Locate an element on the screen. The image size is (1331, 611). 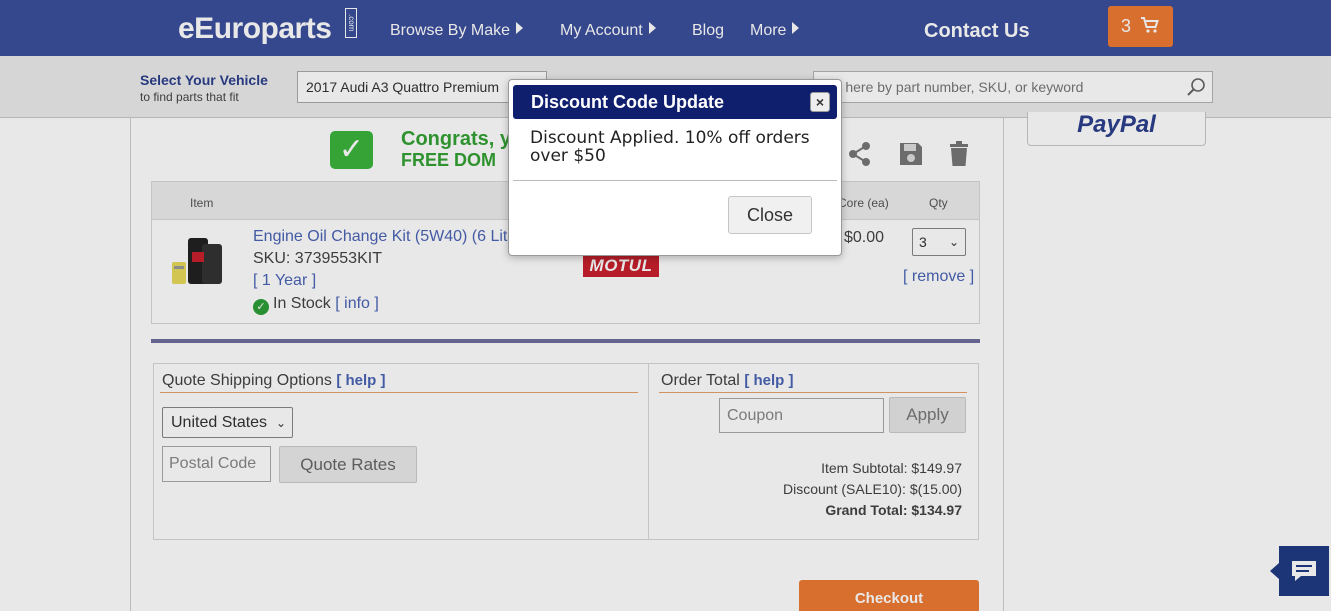
dialog-header: Discount Code Update × is located at coordinates (675, 102).